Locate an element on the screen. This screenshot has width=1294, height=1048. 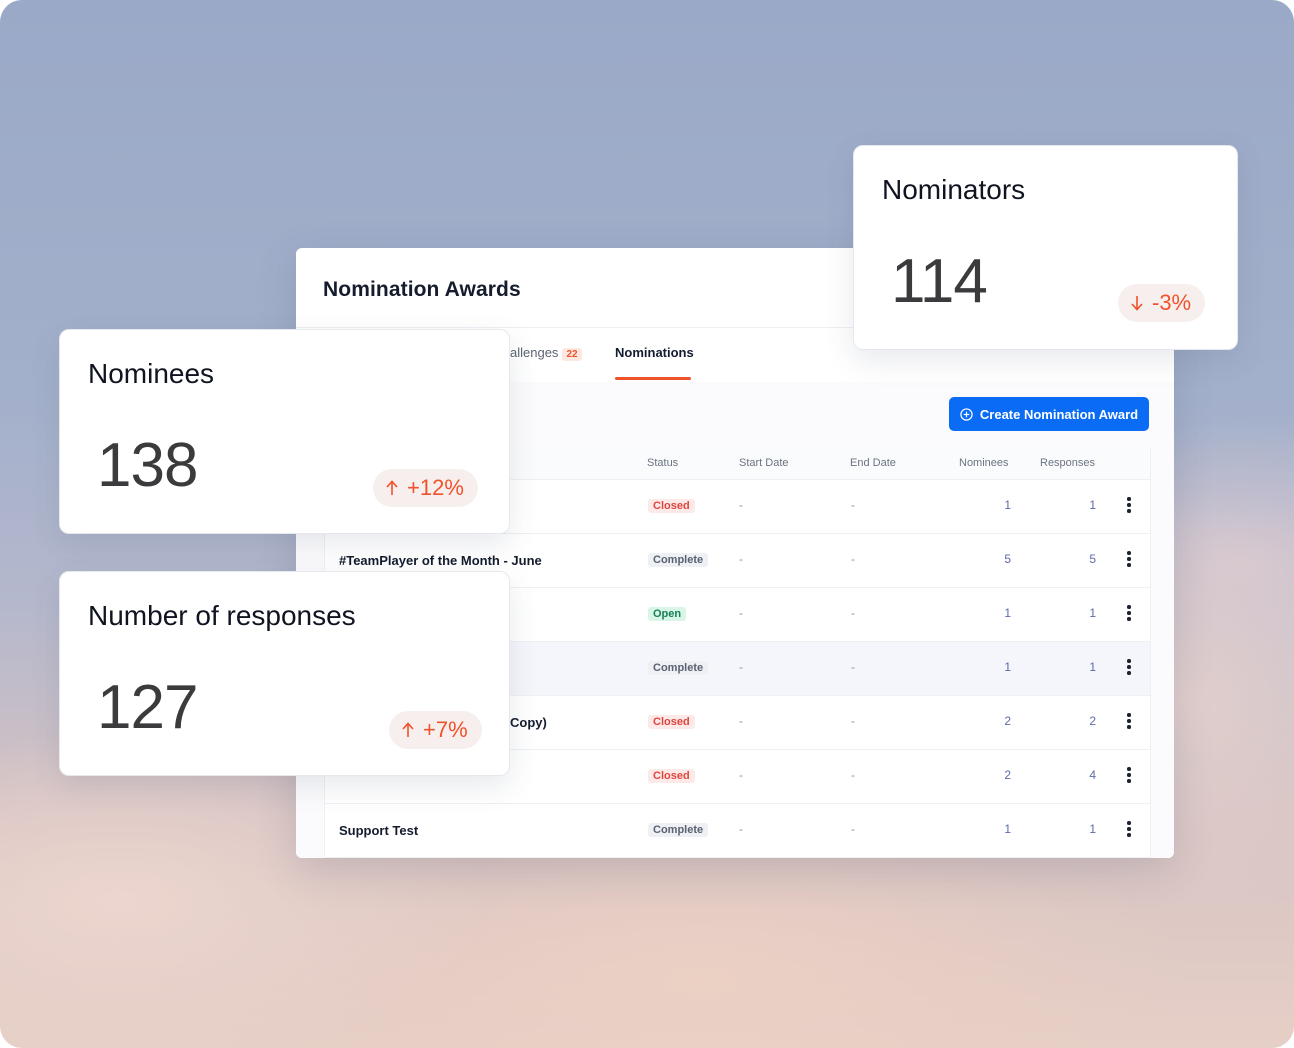
stat-value: 127 is located at coordinates (147, 707).